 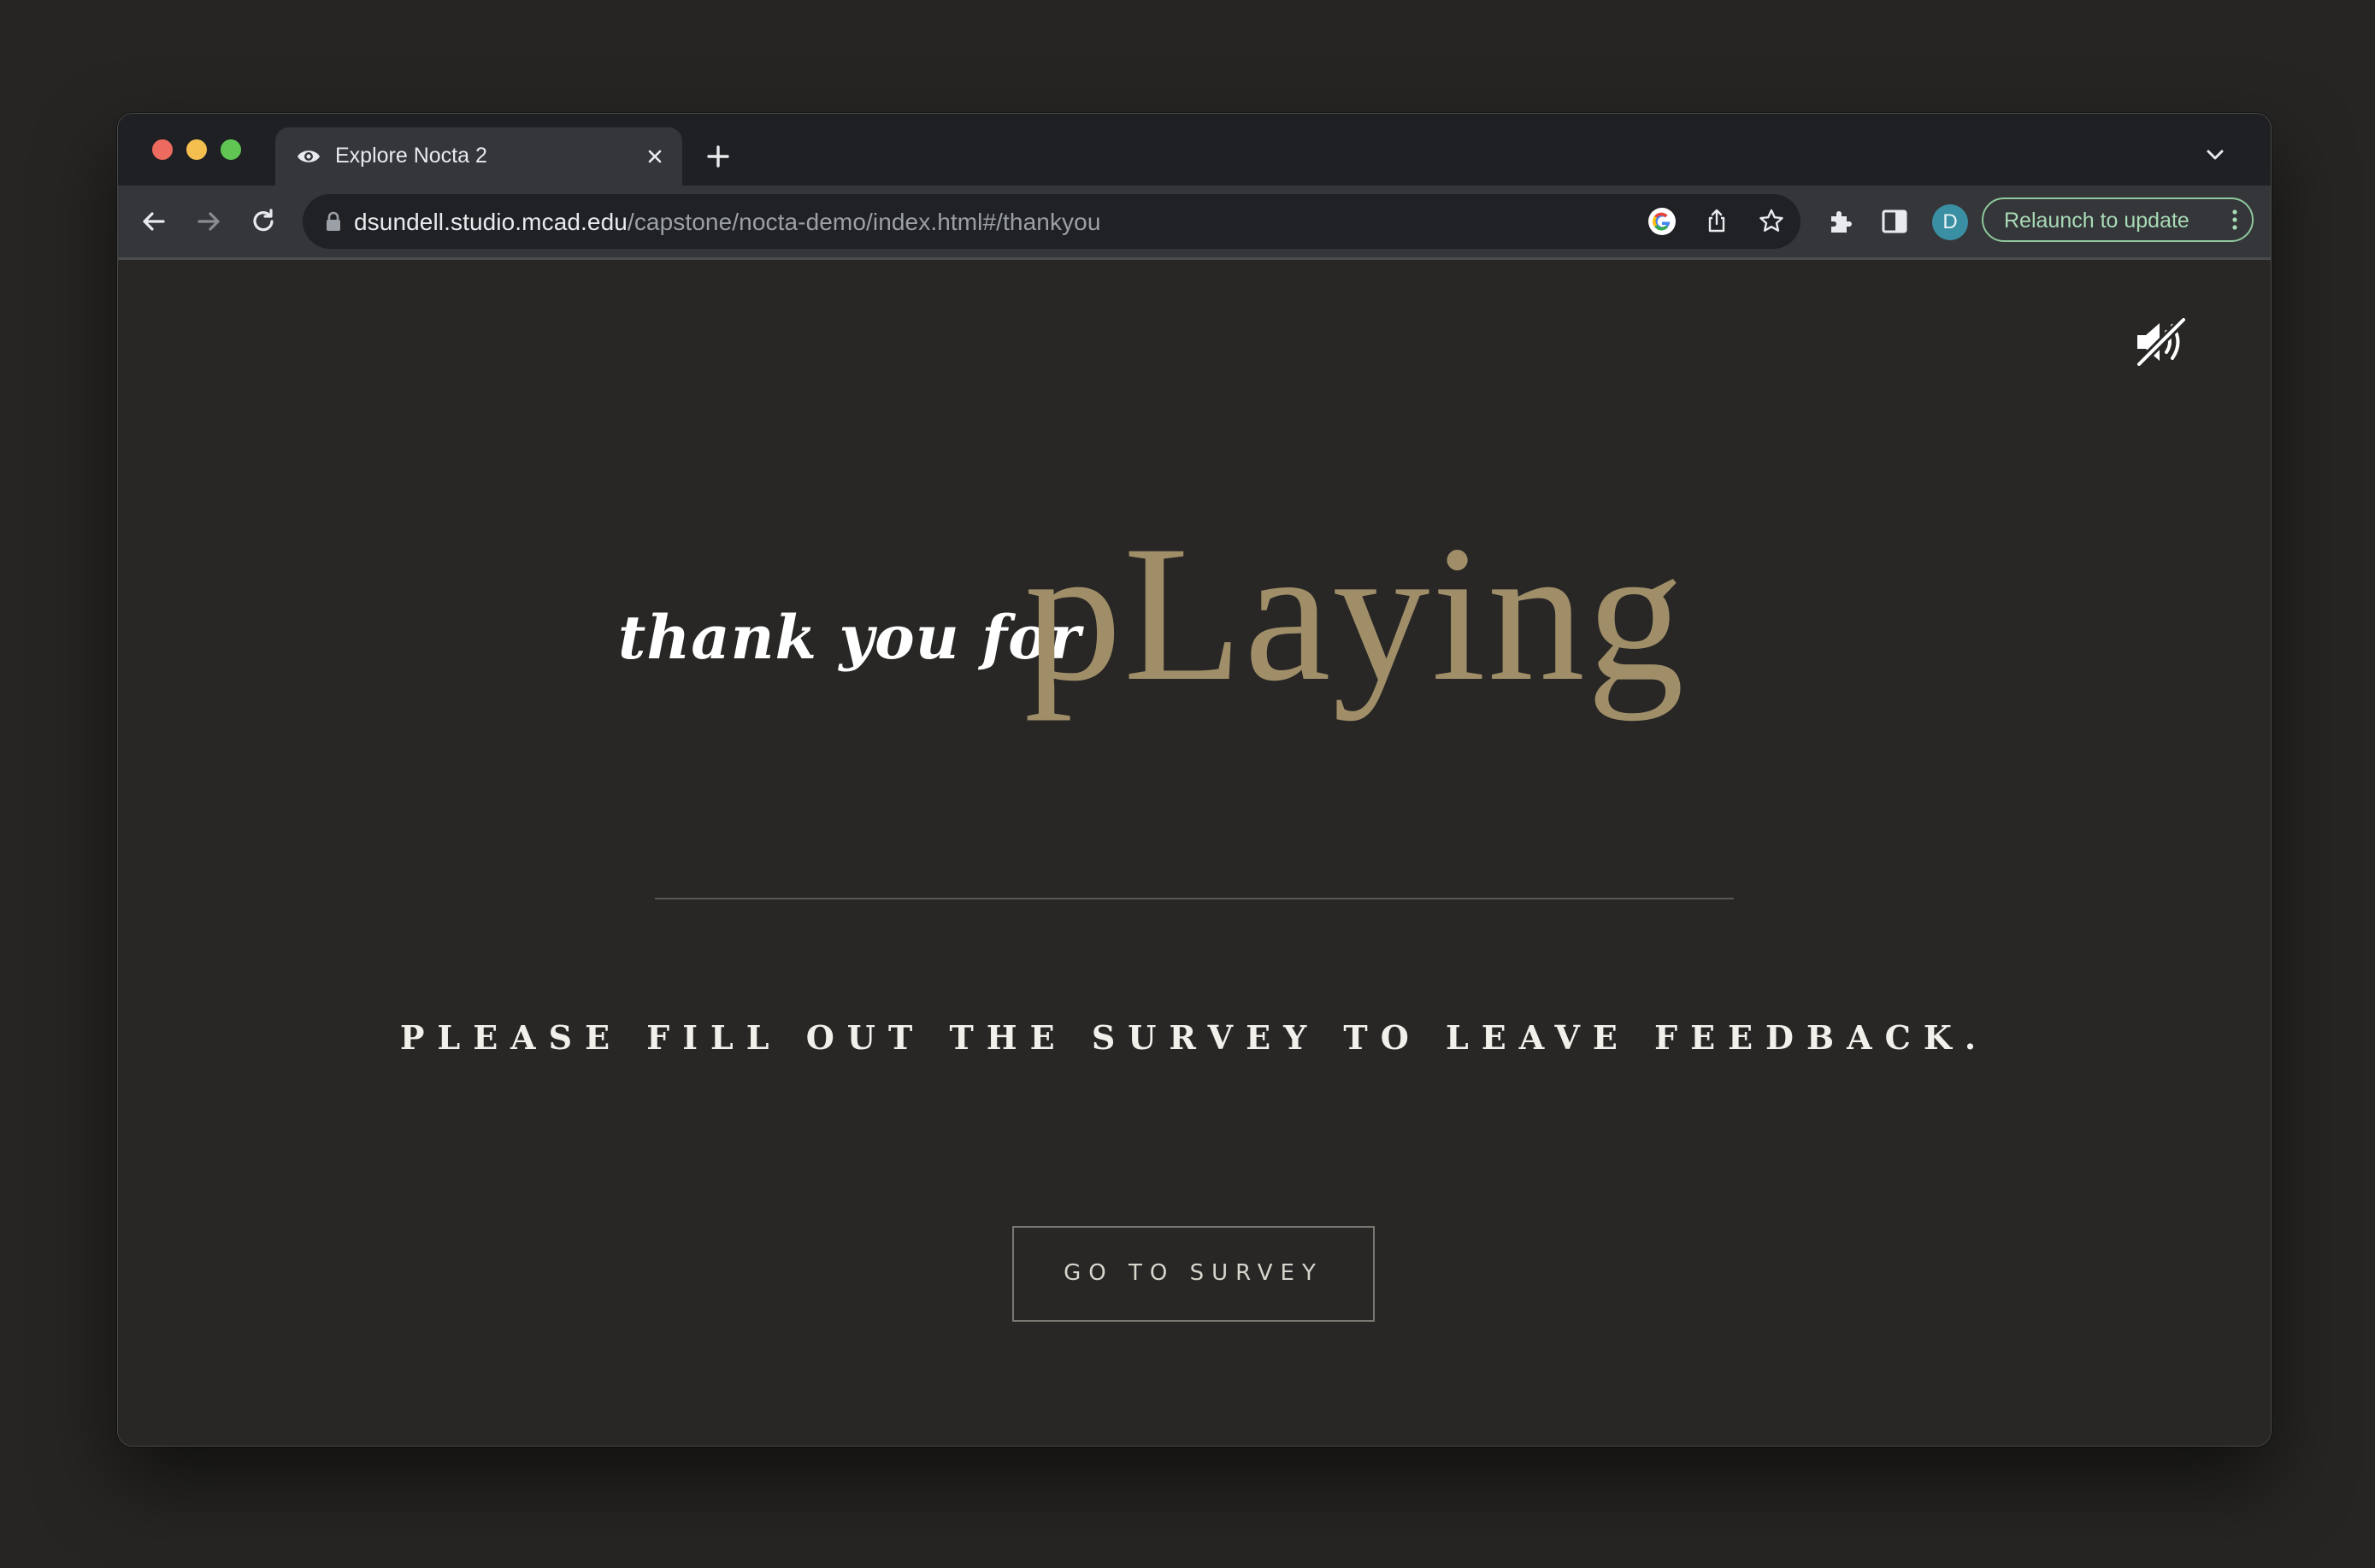 What do you see at coordinates (491, 222) in the screenshot?
I see `url-host: dsundell.studio.mcad.edu` at bounding box center [491, 222].